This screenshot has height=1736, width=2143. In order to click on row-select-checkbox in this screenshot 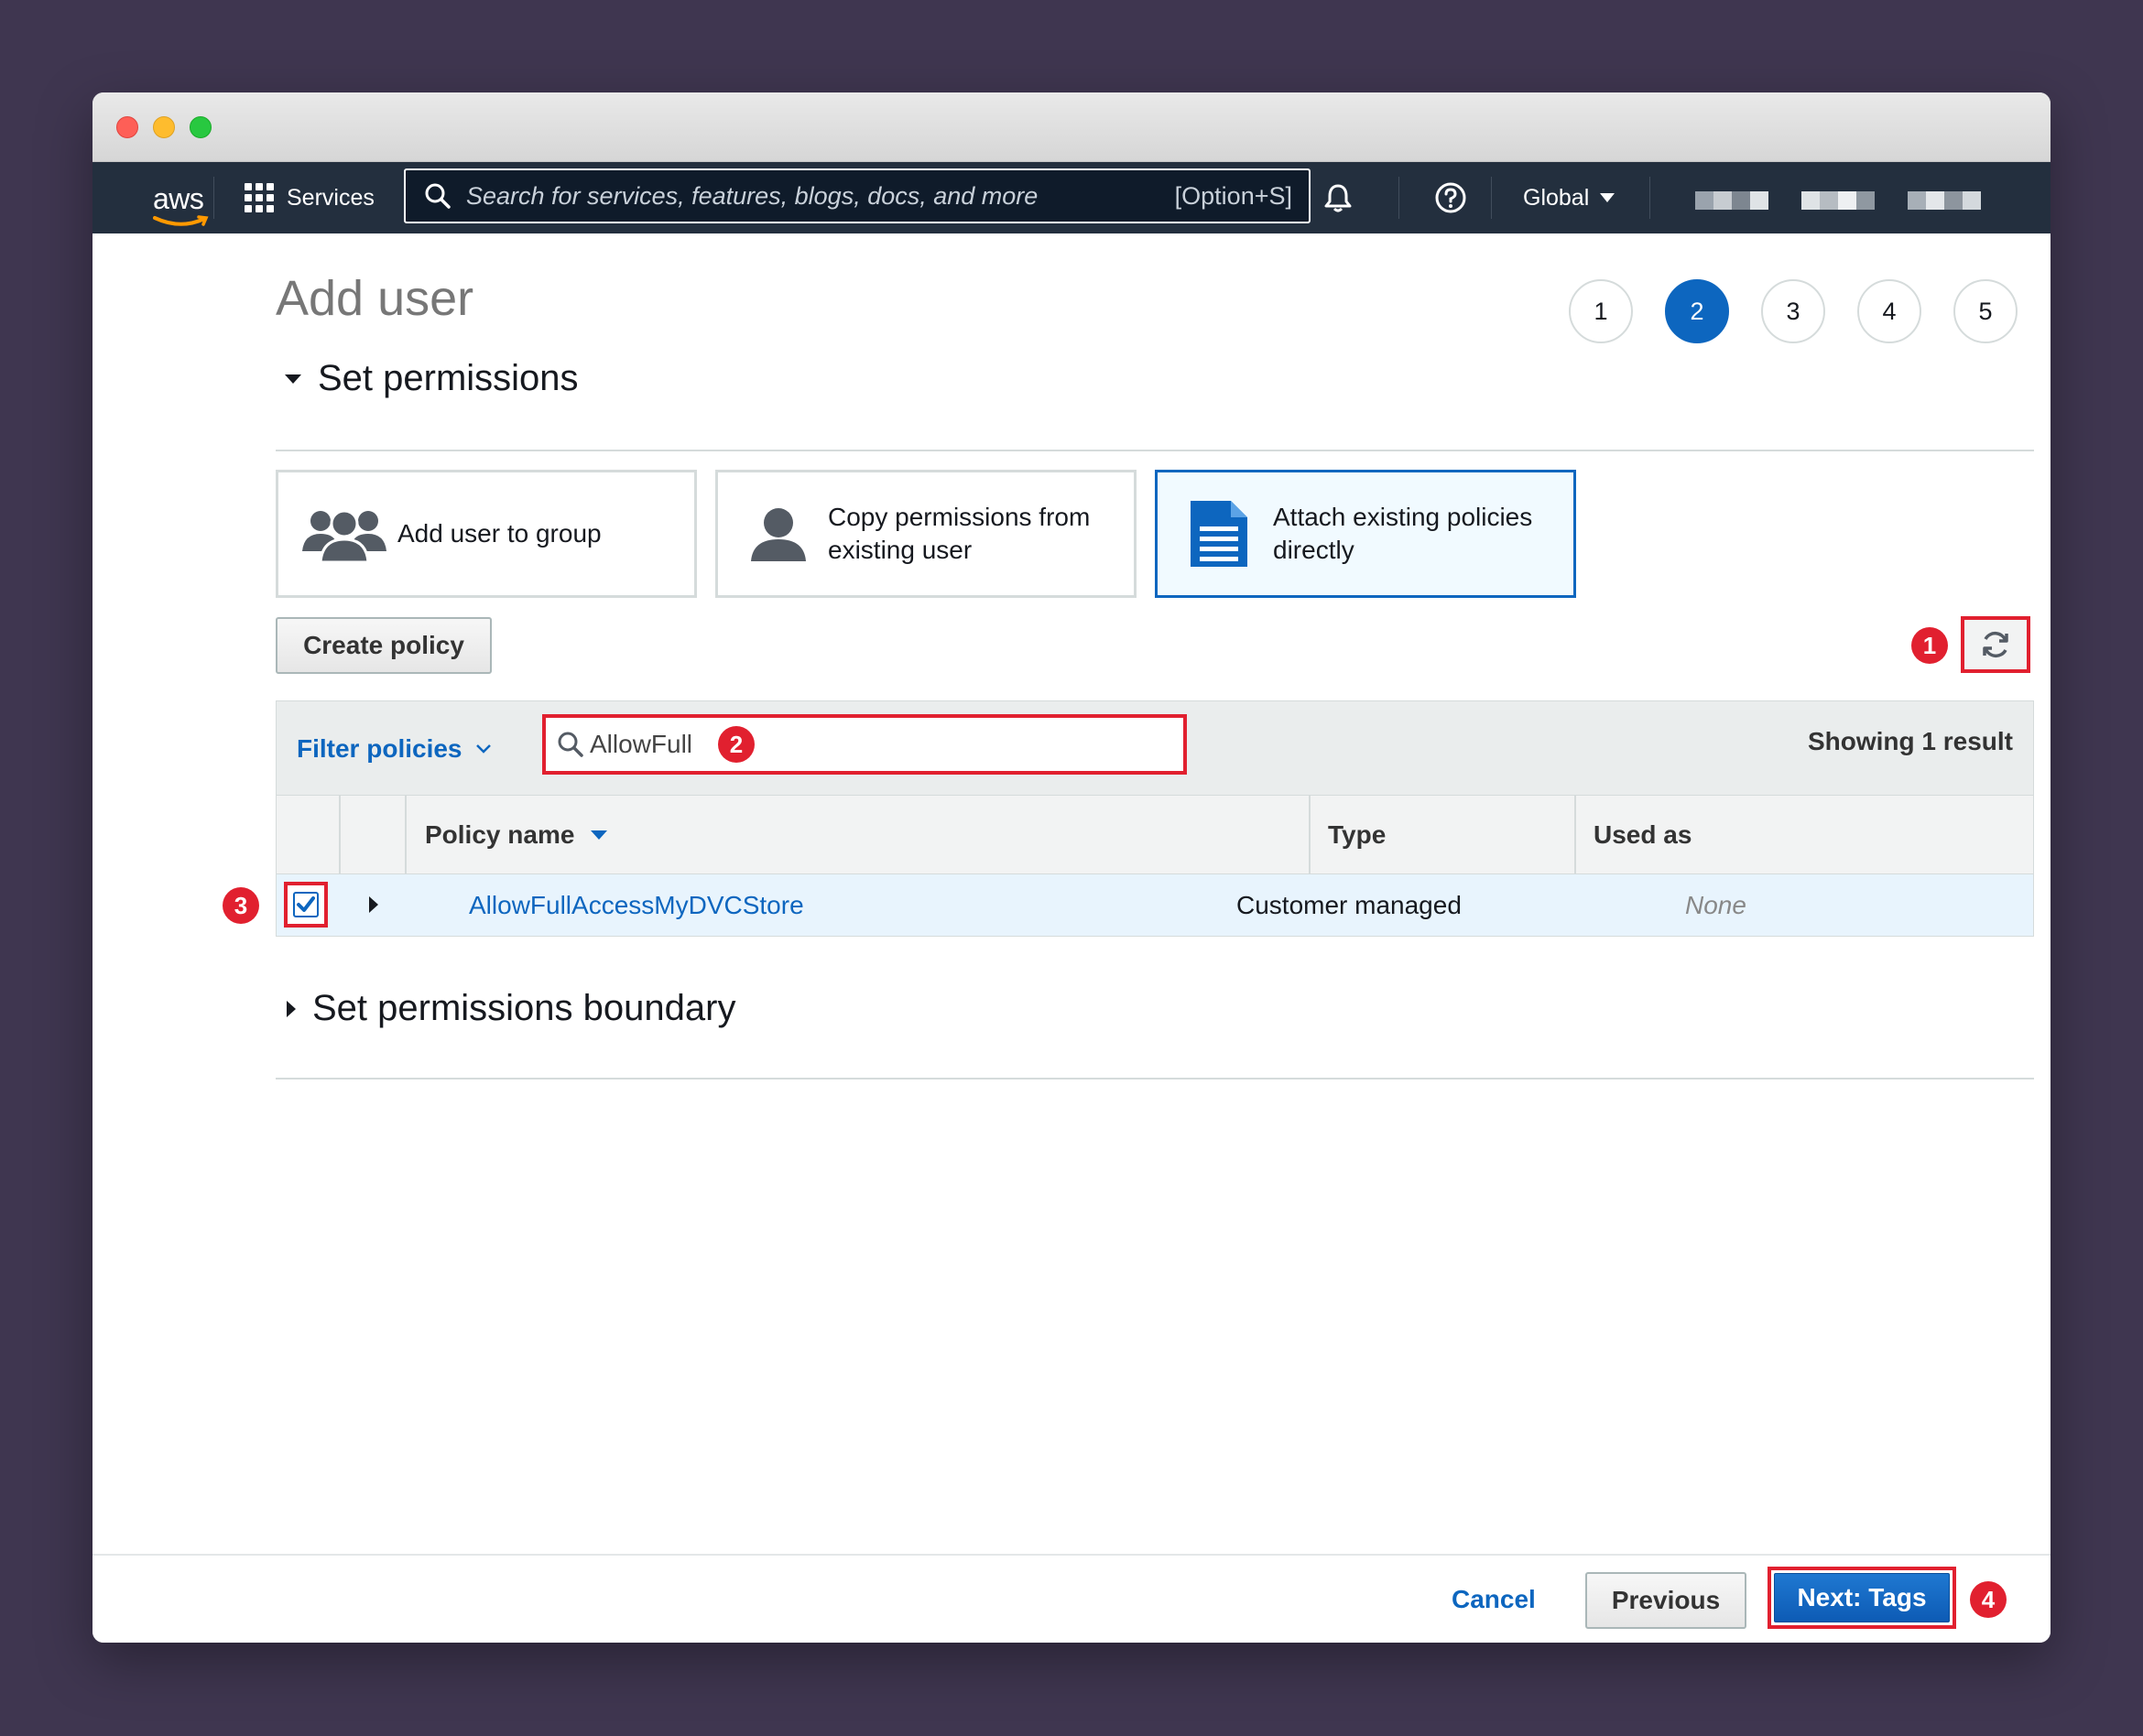, I will do `click(306, 905)`.